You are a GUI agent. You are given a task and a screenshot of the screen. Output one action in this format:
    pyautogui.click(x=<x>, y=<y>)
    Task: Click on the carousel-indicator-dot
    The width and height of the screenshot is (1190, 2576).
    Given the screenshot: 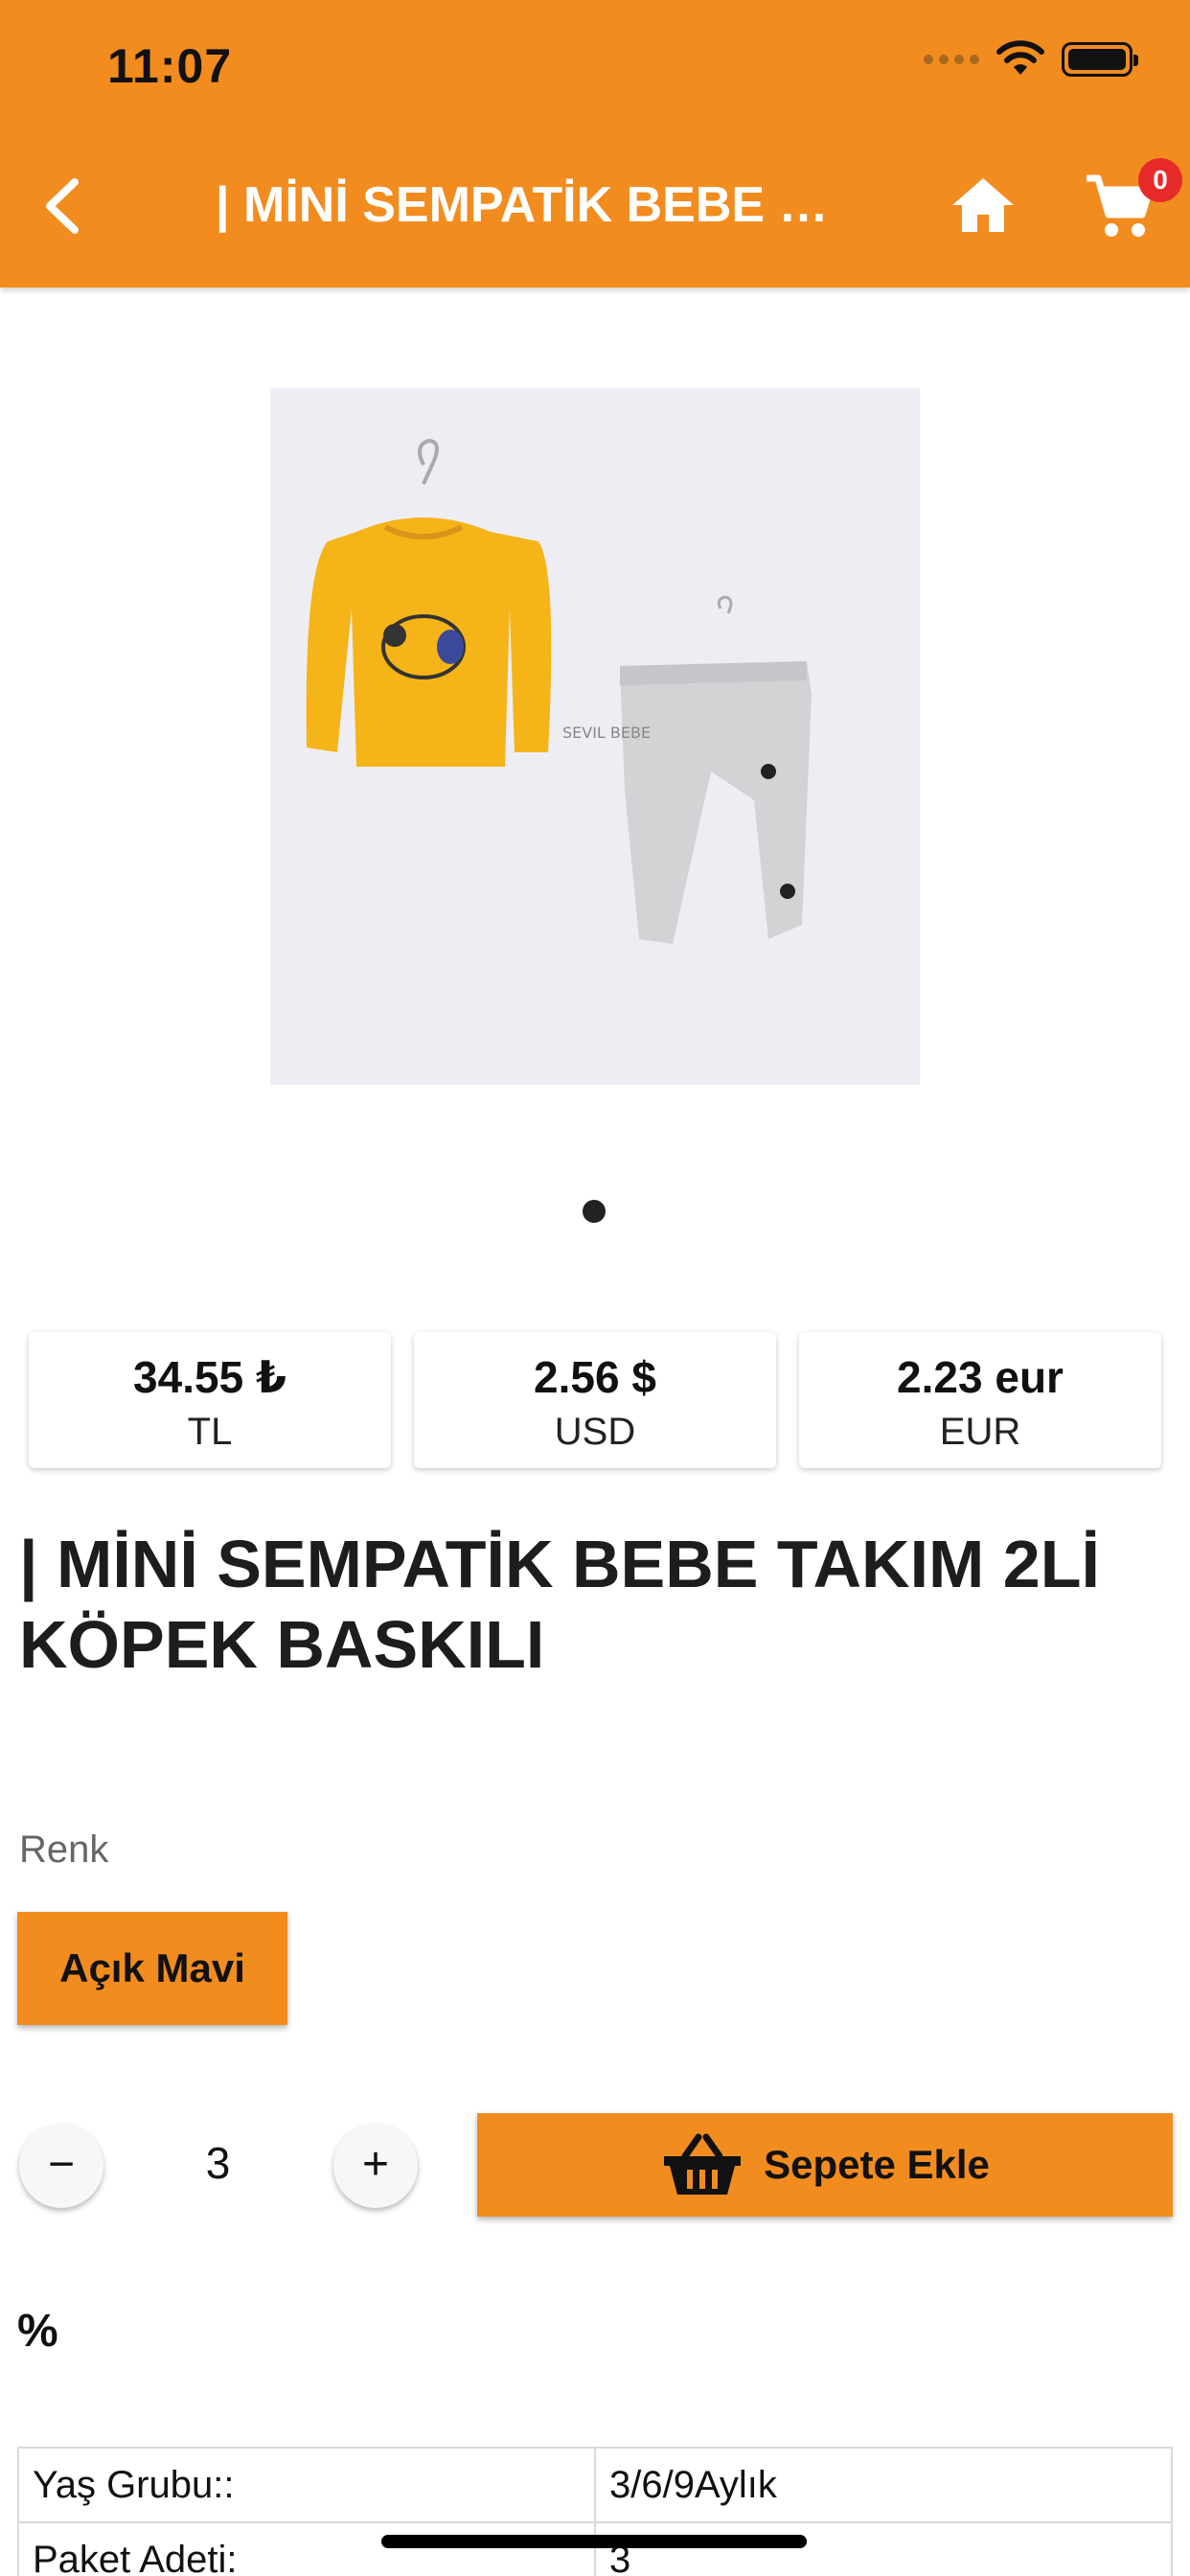 What is the action you would take?
    pyautogui.click(x=594, y=1211)
    